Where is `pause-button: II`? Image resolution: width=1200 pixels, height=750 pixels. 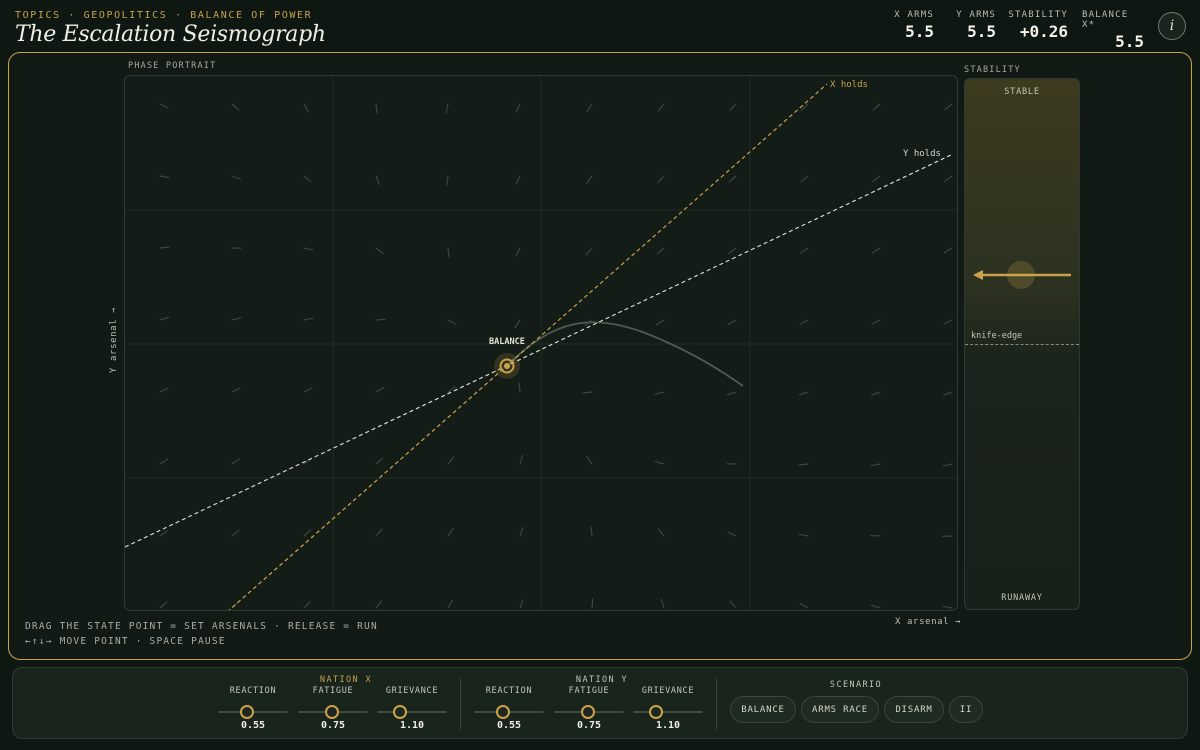 pause-button: II is located at coordinates (966, 709).